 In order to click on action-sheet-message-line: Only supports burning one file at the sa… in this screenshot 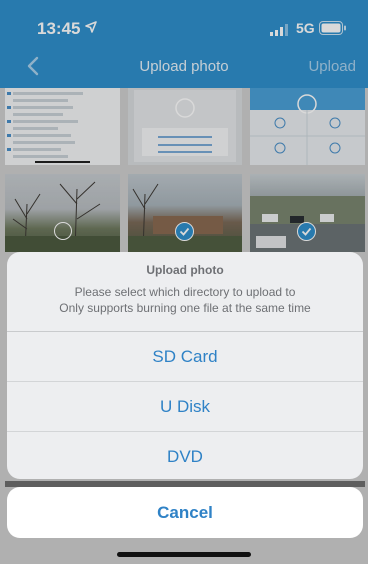, I will do `click(185, 308)`.